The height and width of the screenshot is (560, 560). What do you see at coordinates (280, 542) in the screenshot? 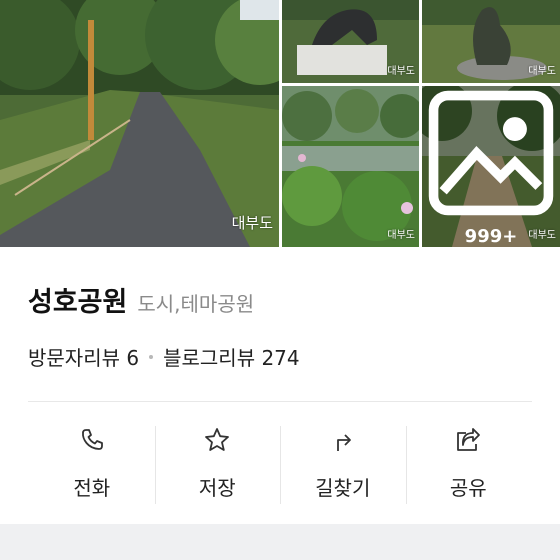
I see `bottom-band` at bounding box center [280, 542].